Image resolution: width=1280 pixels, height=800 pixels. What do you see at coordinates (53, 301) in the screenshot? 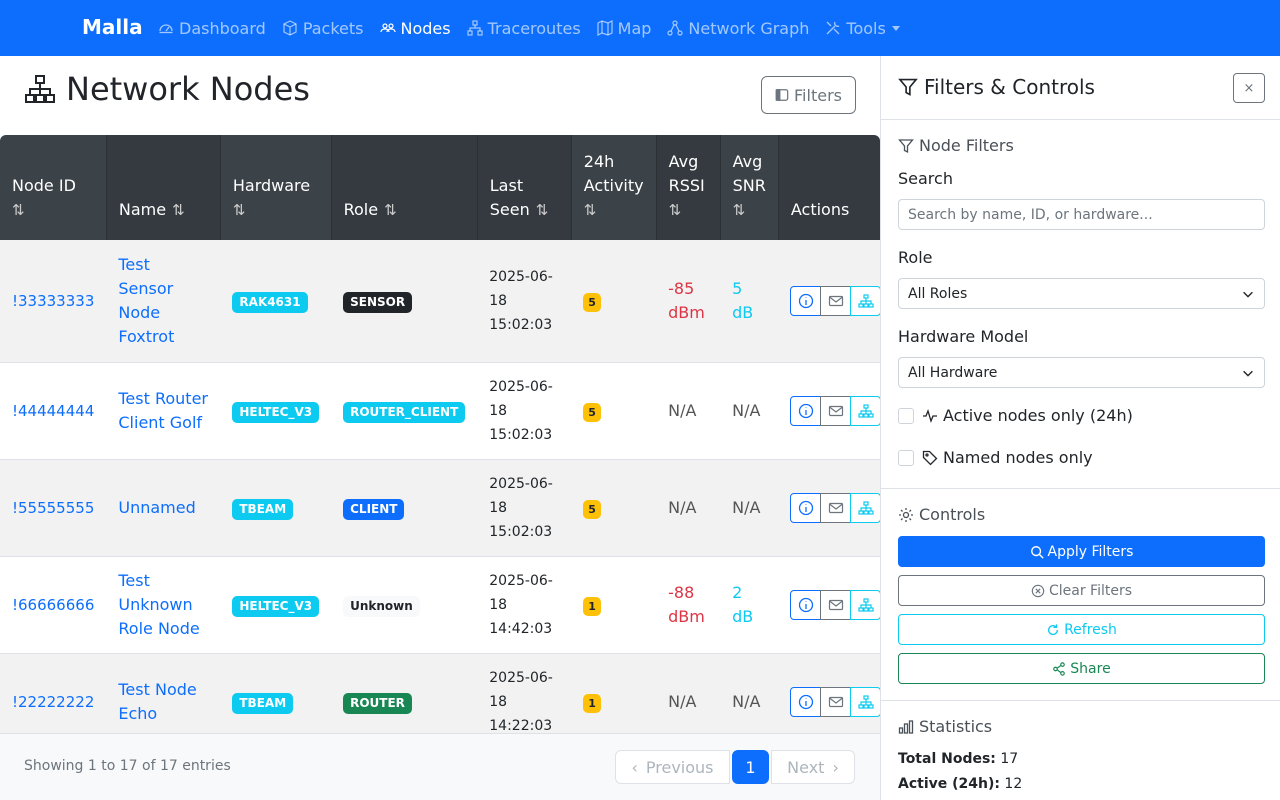
I see `node-id-link: !33333333` at bounding box center [53, 301].